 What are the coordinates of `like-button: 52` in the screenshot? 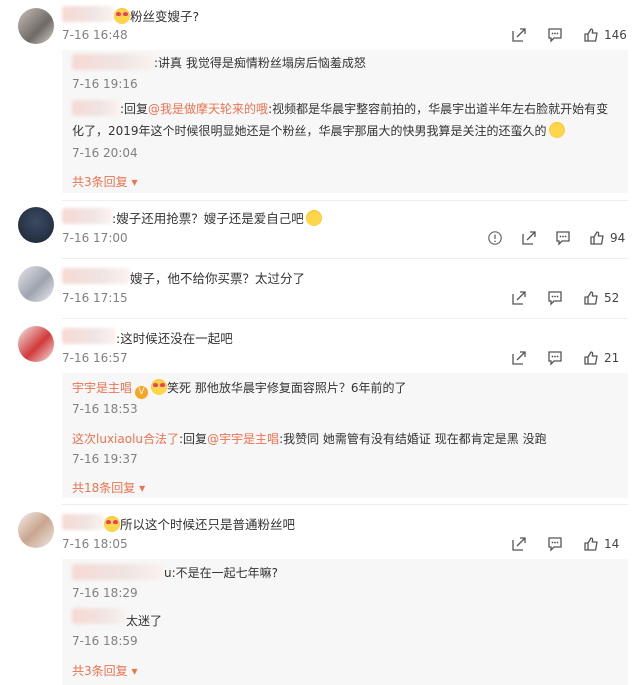 It's located at (601, 298).